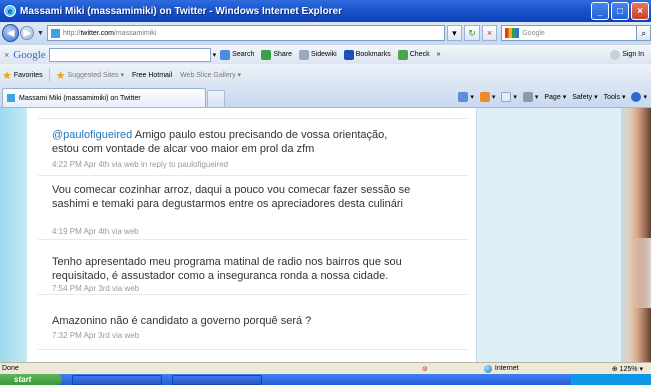 This screenshot has height=385, width=651. I want to click on add-favorite-icon: ★, so click(61, 75).